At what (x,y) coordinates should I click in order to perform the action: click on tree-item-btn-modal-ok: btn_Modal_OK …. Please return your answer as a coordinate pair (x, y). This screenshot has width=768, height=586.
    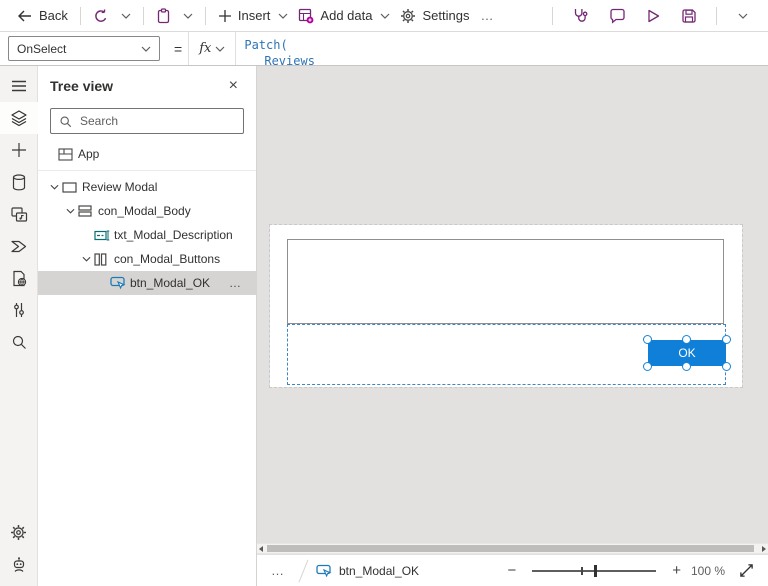
    Looking at the image, I should click on (147, 283).